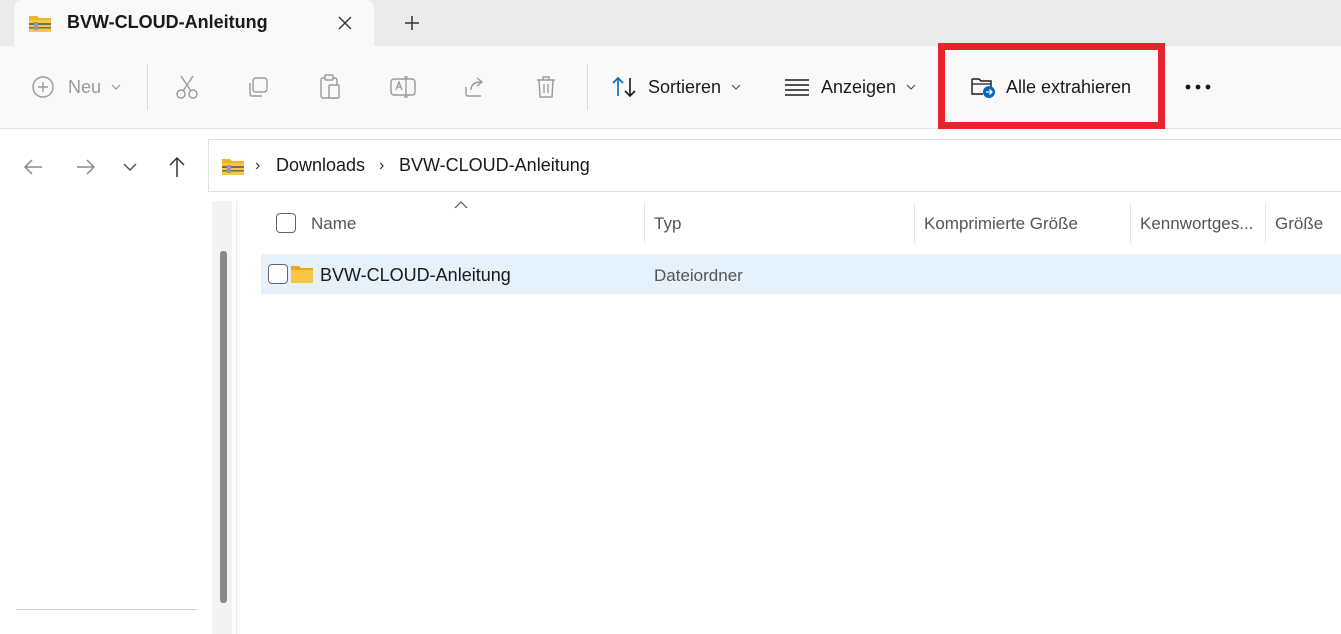 This screenshot has height=634, width=1341. I want to click on file-name: BVW-CLOUD-Anleitung, so click(415, 275).